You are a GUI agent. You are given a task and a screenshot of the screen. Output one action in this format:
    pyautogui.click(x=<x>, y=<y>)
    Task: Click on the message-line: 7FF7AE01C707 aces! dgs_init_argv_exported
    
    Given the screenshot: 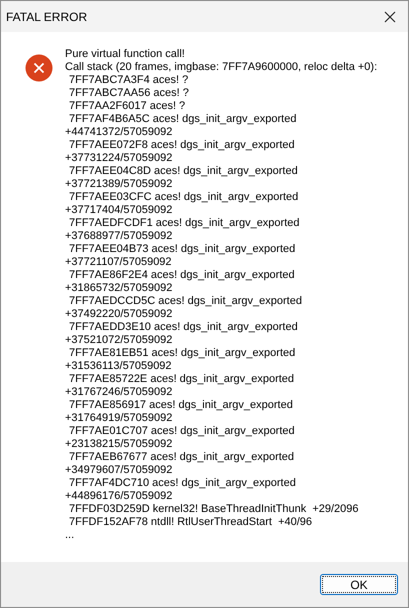 What is the action you would take?
    pyautogui.click(x=182, y=431)
    